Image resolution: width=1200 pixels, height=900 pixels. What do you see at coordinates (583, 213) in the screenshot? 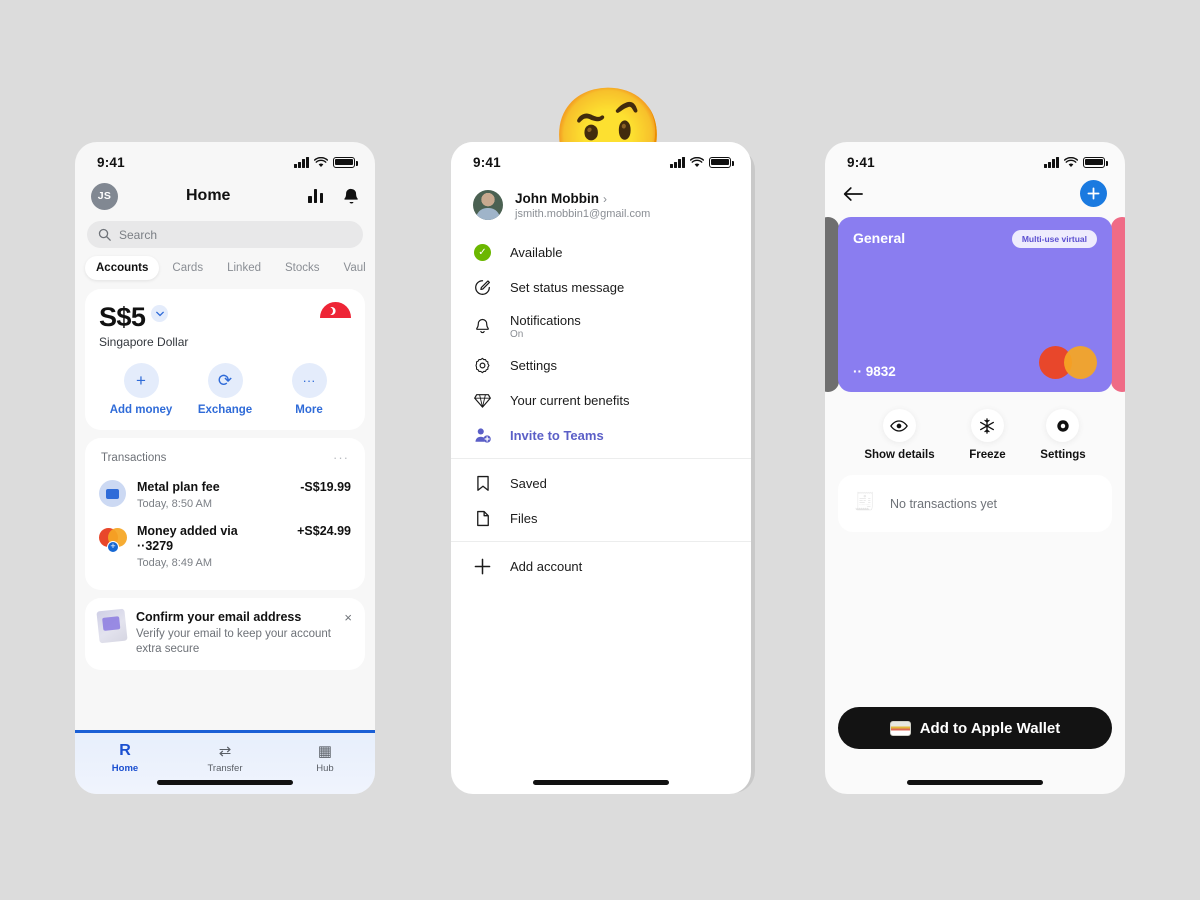
I see `user-email: jsmith.mobbin1@gmail.com` at bounding box center [583, 213].